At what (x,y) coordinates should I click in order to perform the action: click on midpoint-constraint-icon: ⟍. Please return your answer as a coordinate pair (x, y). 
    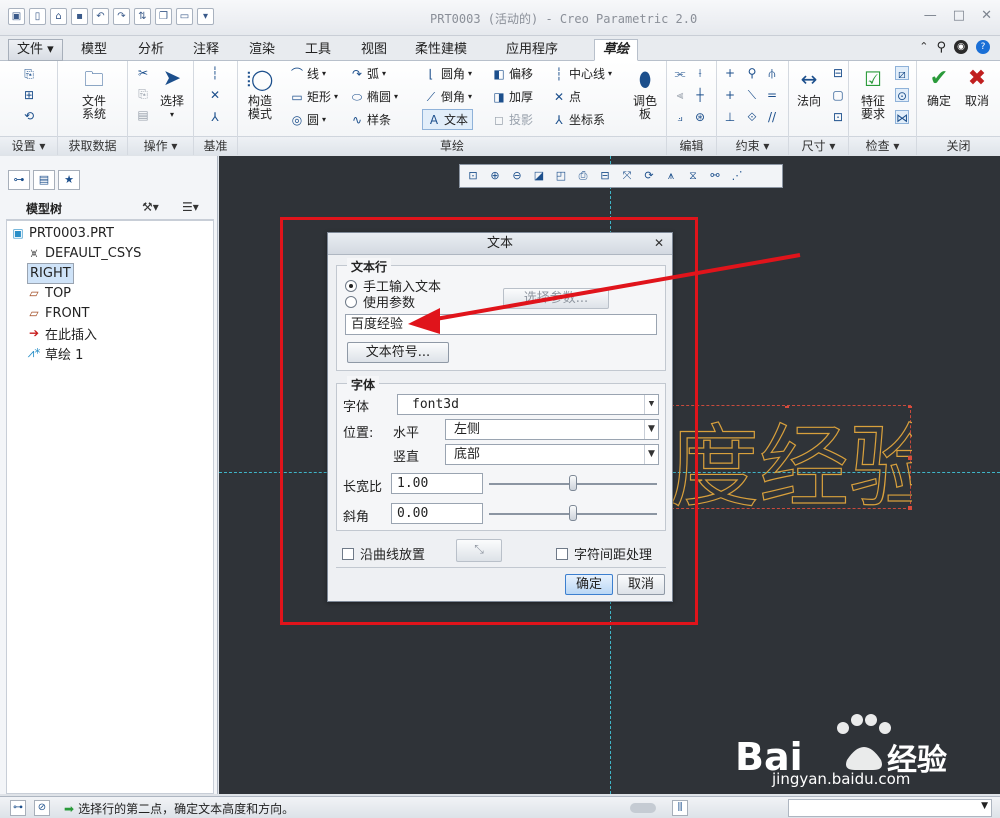
    Looking at the image, I should click on (752, 95).